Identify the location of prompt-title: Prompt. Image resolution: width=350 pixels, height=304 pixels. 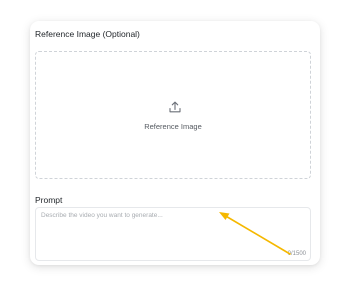
(49, 200).